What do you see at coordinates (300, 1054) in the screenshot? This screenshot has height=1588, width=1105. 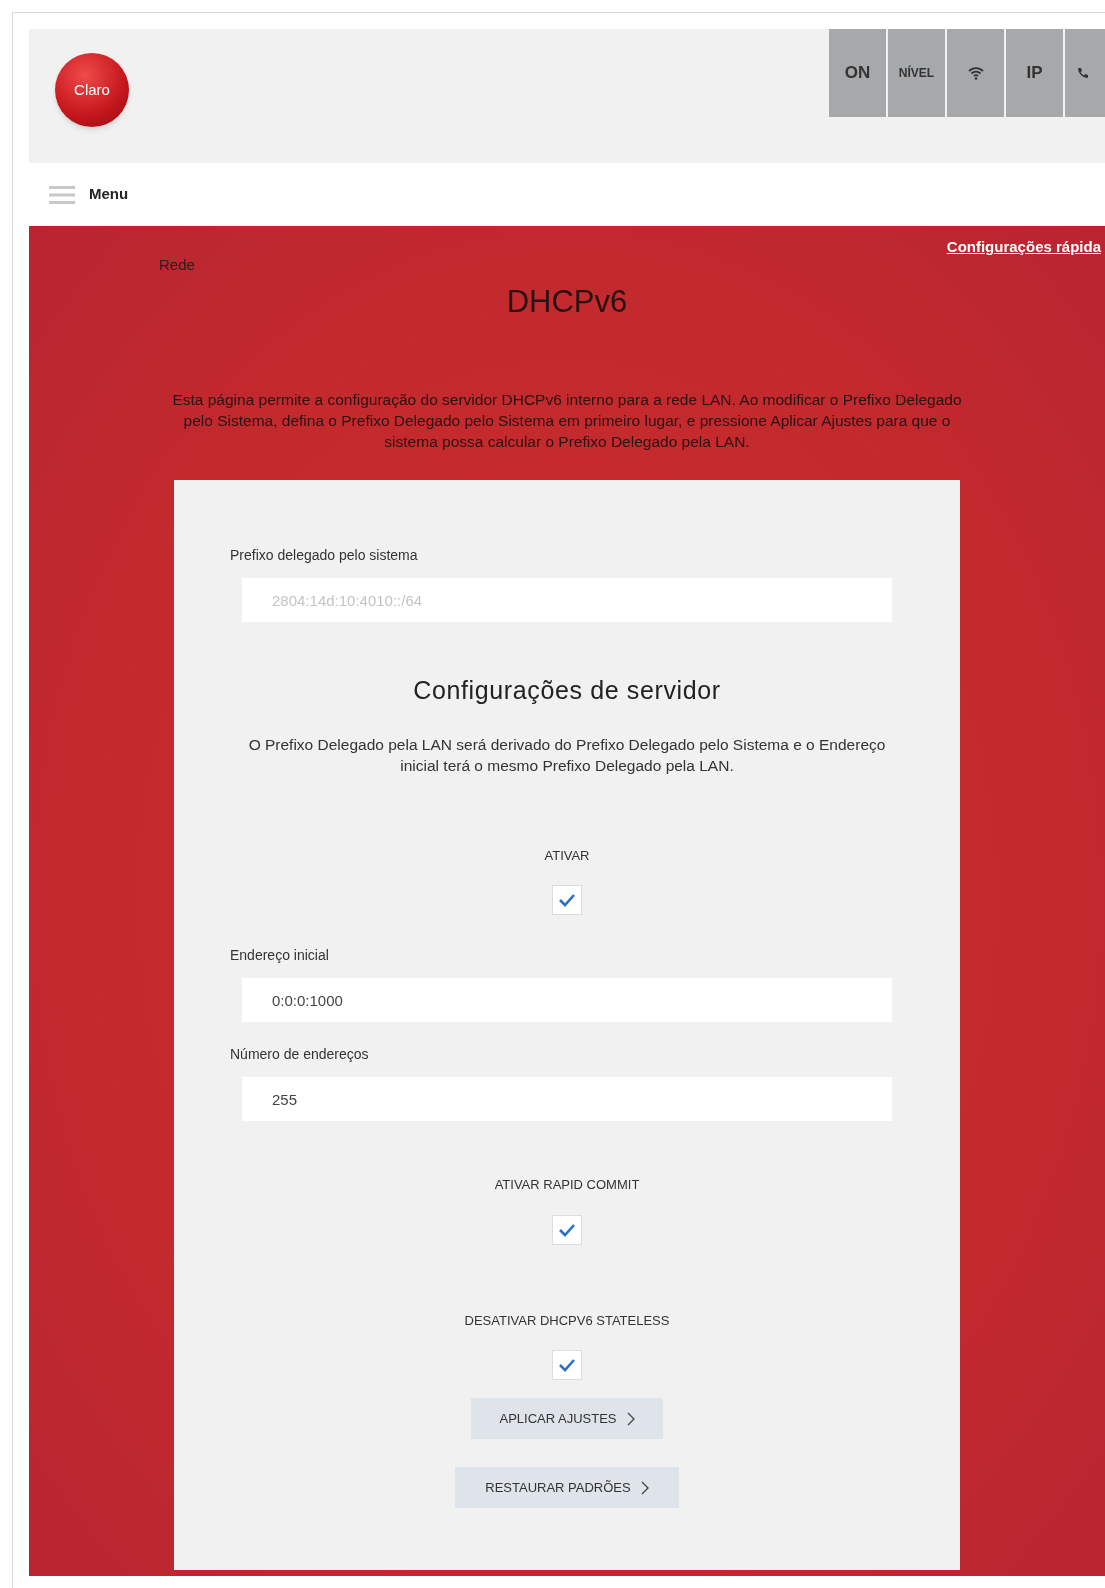 I see `field-label: Número de endereços` at bounding box center [300, 1054].